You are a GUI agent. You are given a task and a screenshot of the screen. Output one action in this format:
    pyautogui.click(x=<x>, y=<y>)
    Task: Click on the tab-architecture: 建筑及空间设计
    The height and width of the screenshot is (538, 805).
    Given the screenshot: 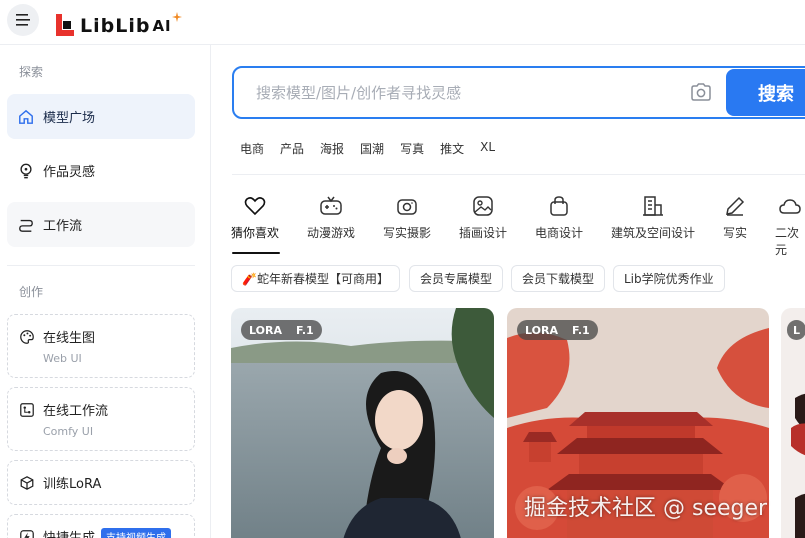 What is the action you would take?
    pyautogui.click(x=653, y=217)
    